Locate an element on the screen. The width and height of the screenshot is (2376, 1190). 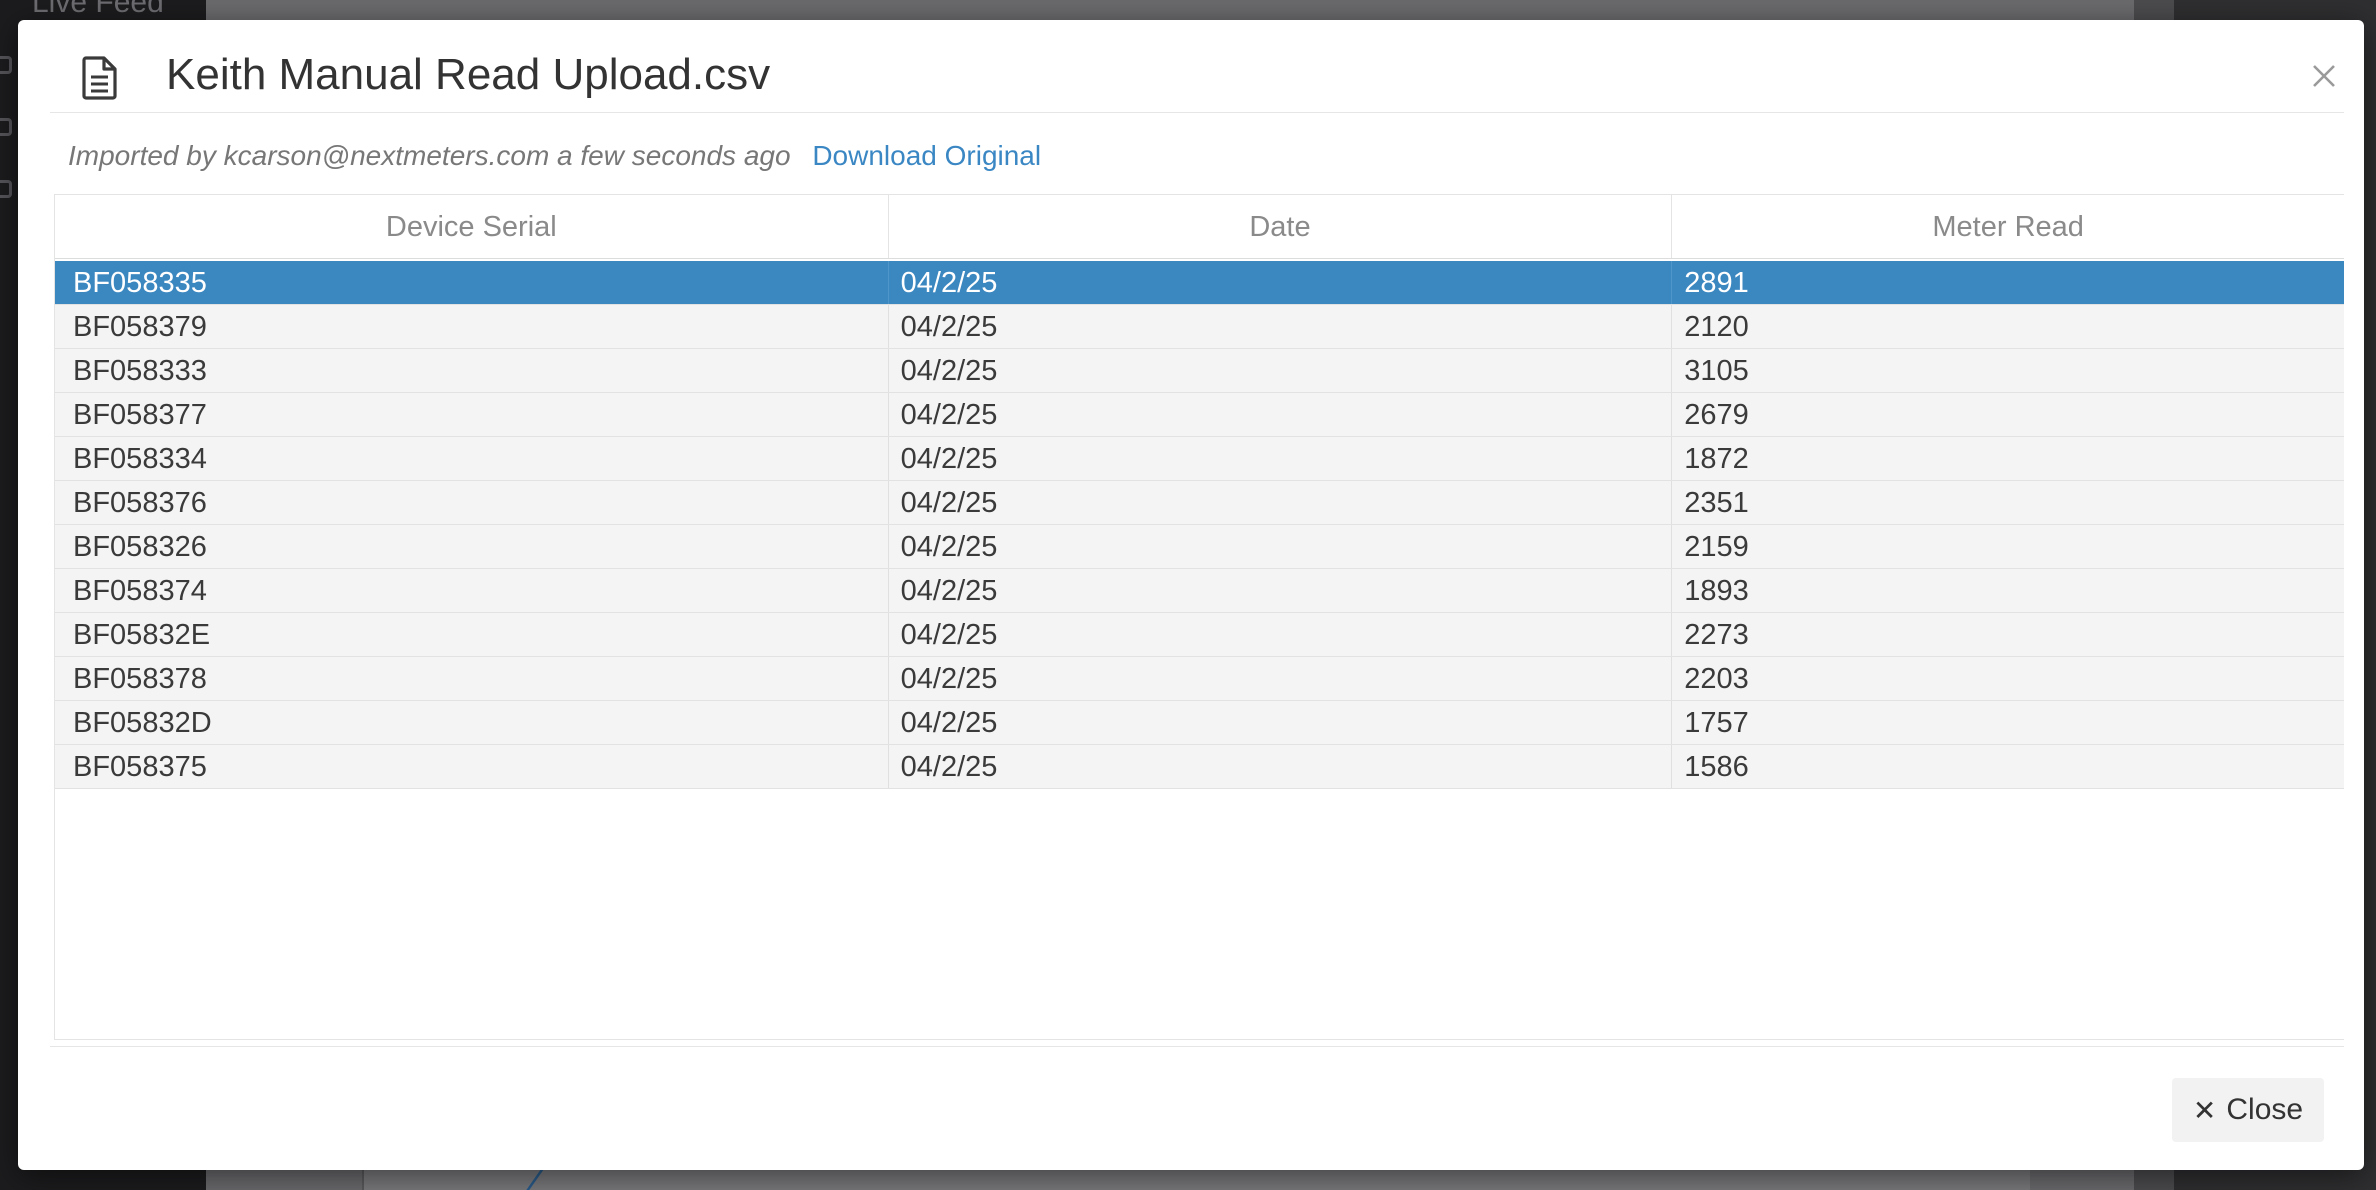
table-row: BF058376 04/2/25 2351 is located at coordinates (1199, 503).